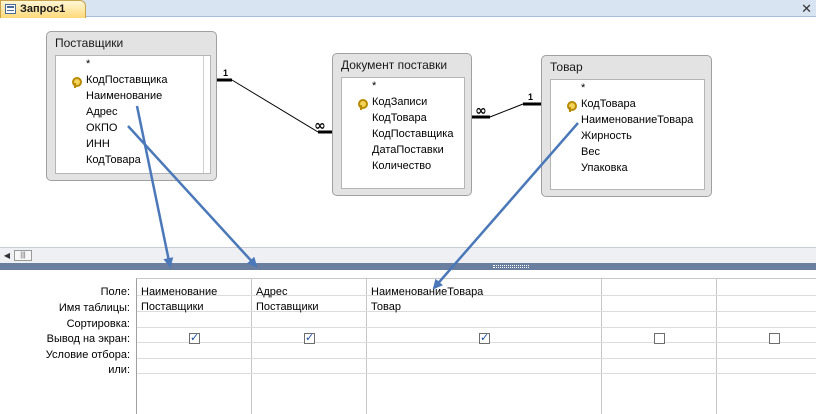 The image size is (816, 414). Describe the element at coordinates (179, 292) in the screenshot. I see `grid-field-cell: Наименование` at that location.